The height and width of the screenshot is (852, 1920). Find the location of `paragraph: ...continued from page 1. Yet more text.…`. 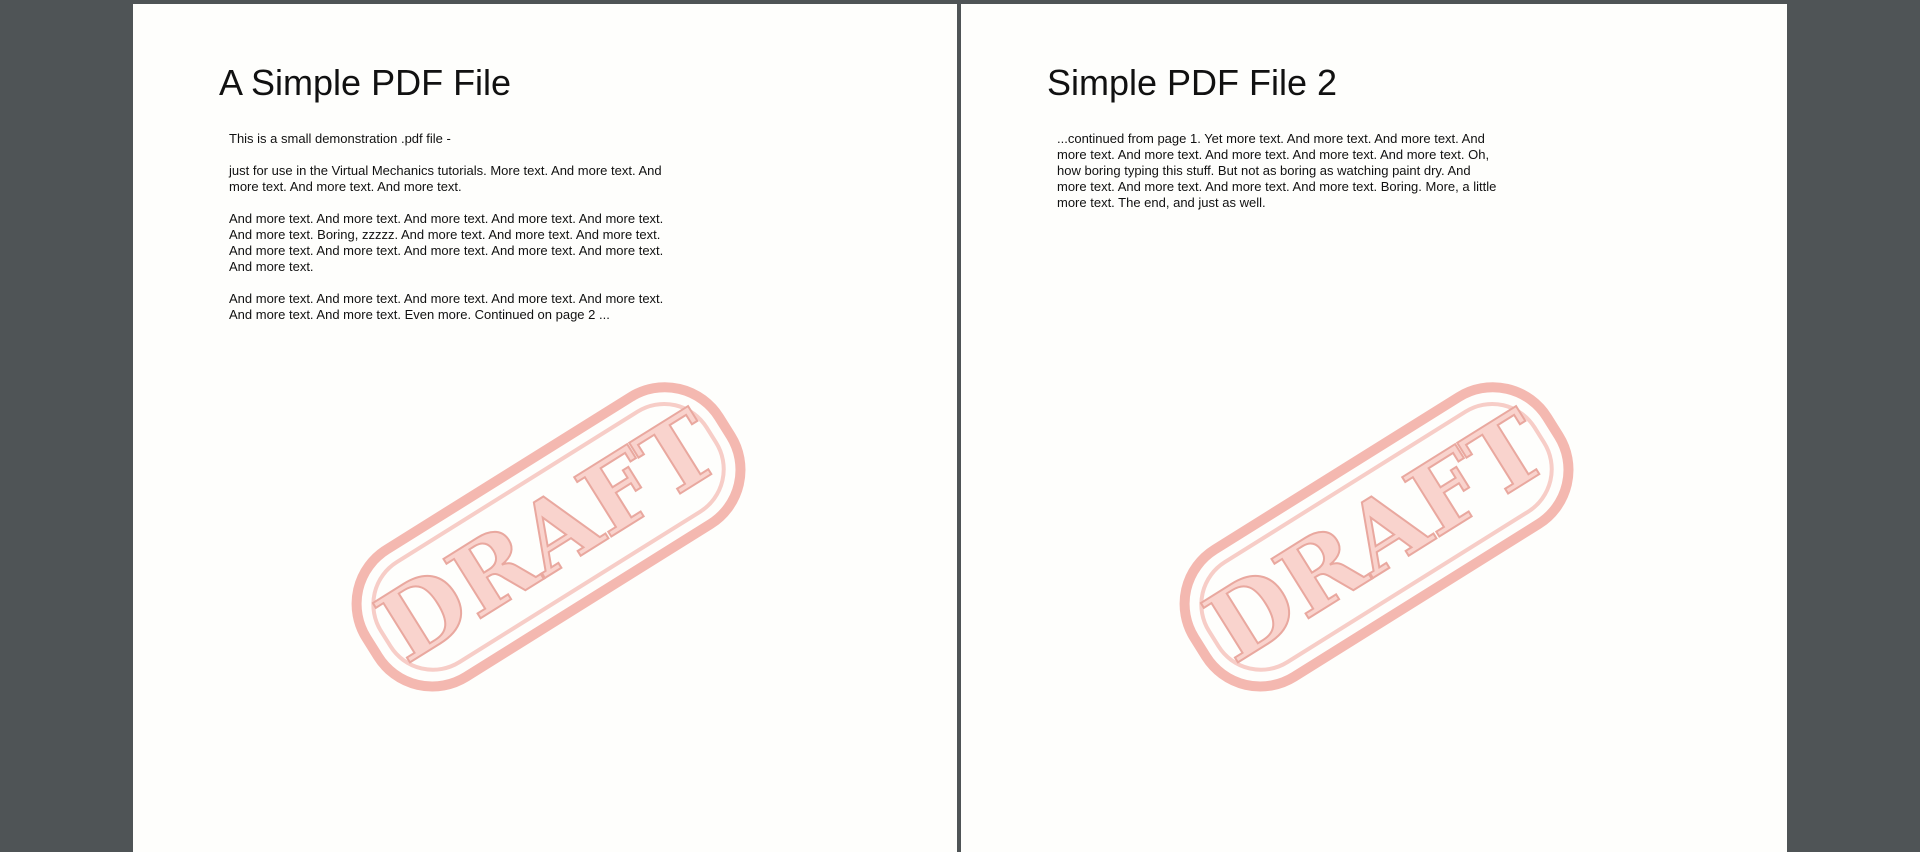

paragraph: ...continued from page 1. Yet more text.… is located at coordinates (1277, 170).